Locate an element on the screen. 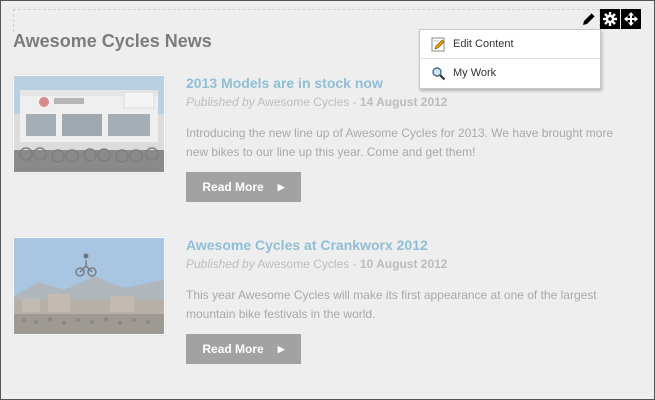  menu-item-edit-content: Edit Content is located at coordinates (510, 44).